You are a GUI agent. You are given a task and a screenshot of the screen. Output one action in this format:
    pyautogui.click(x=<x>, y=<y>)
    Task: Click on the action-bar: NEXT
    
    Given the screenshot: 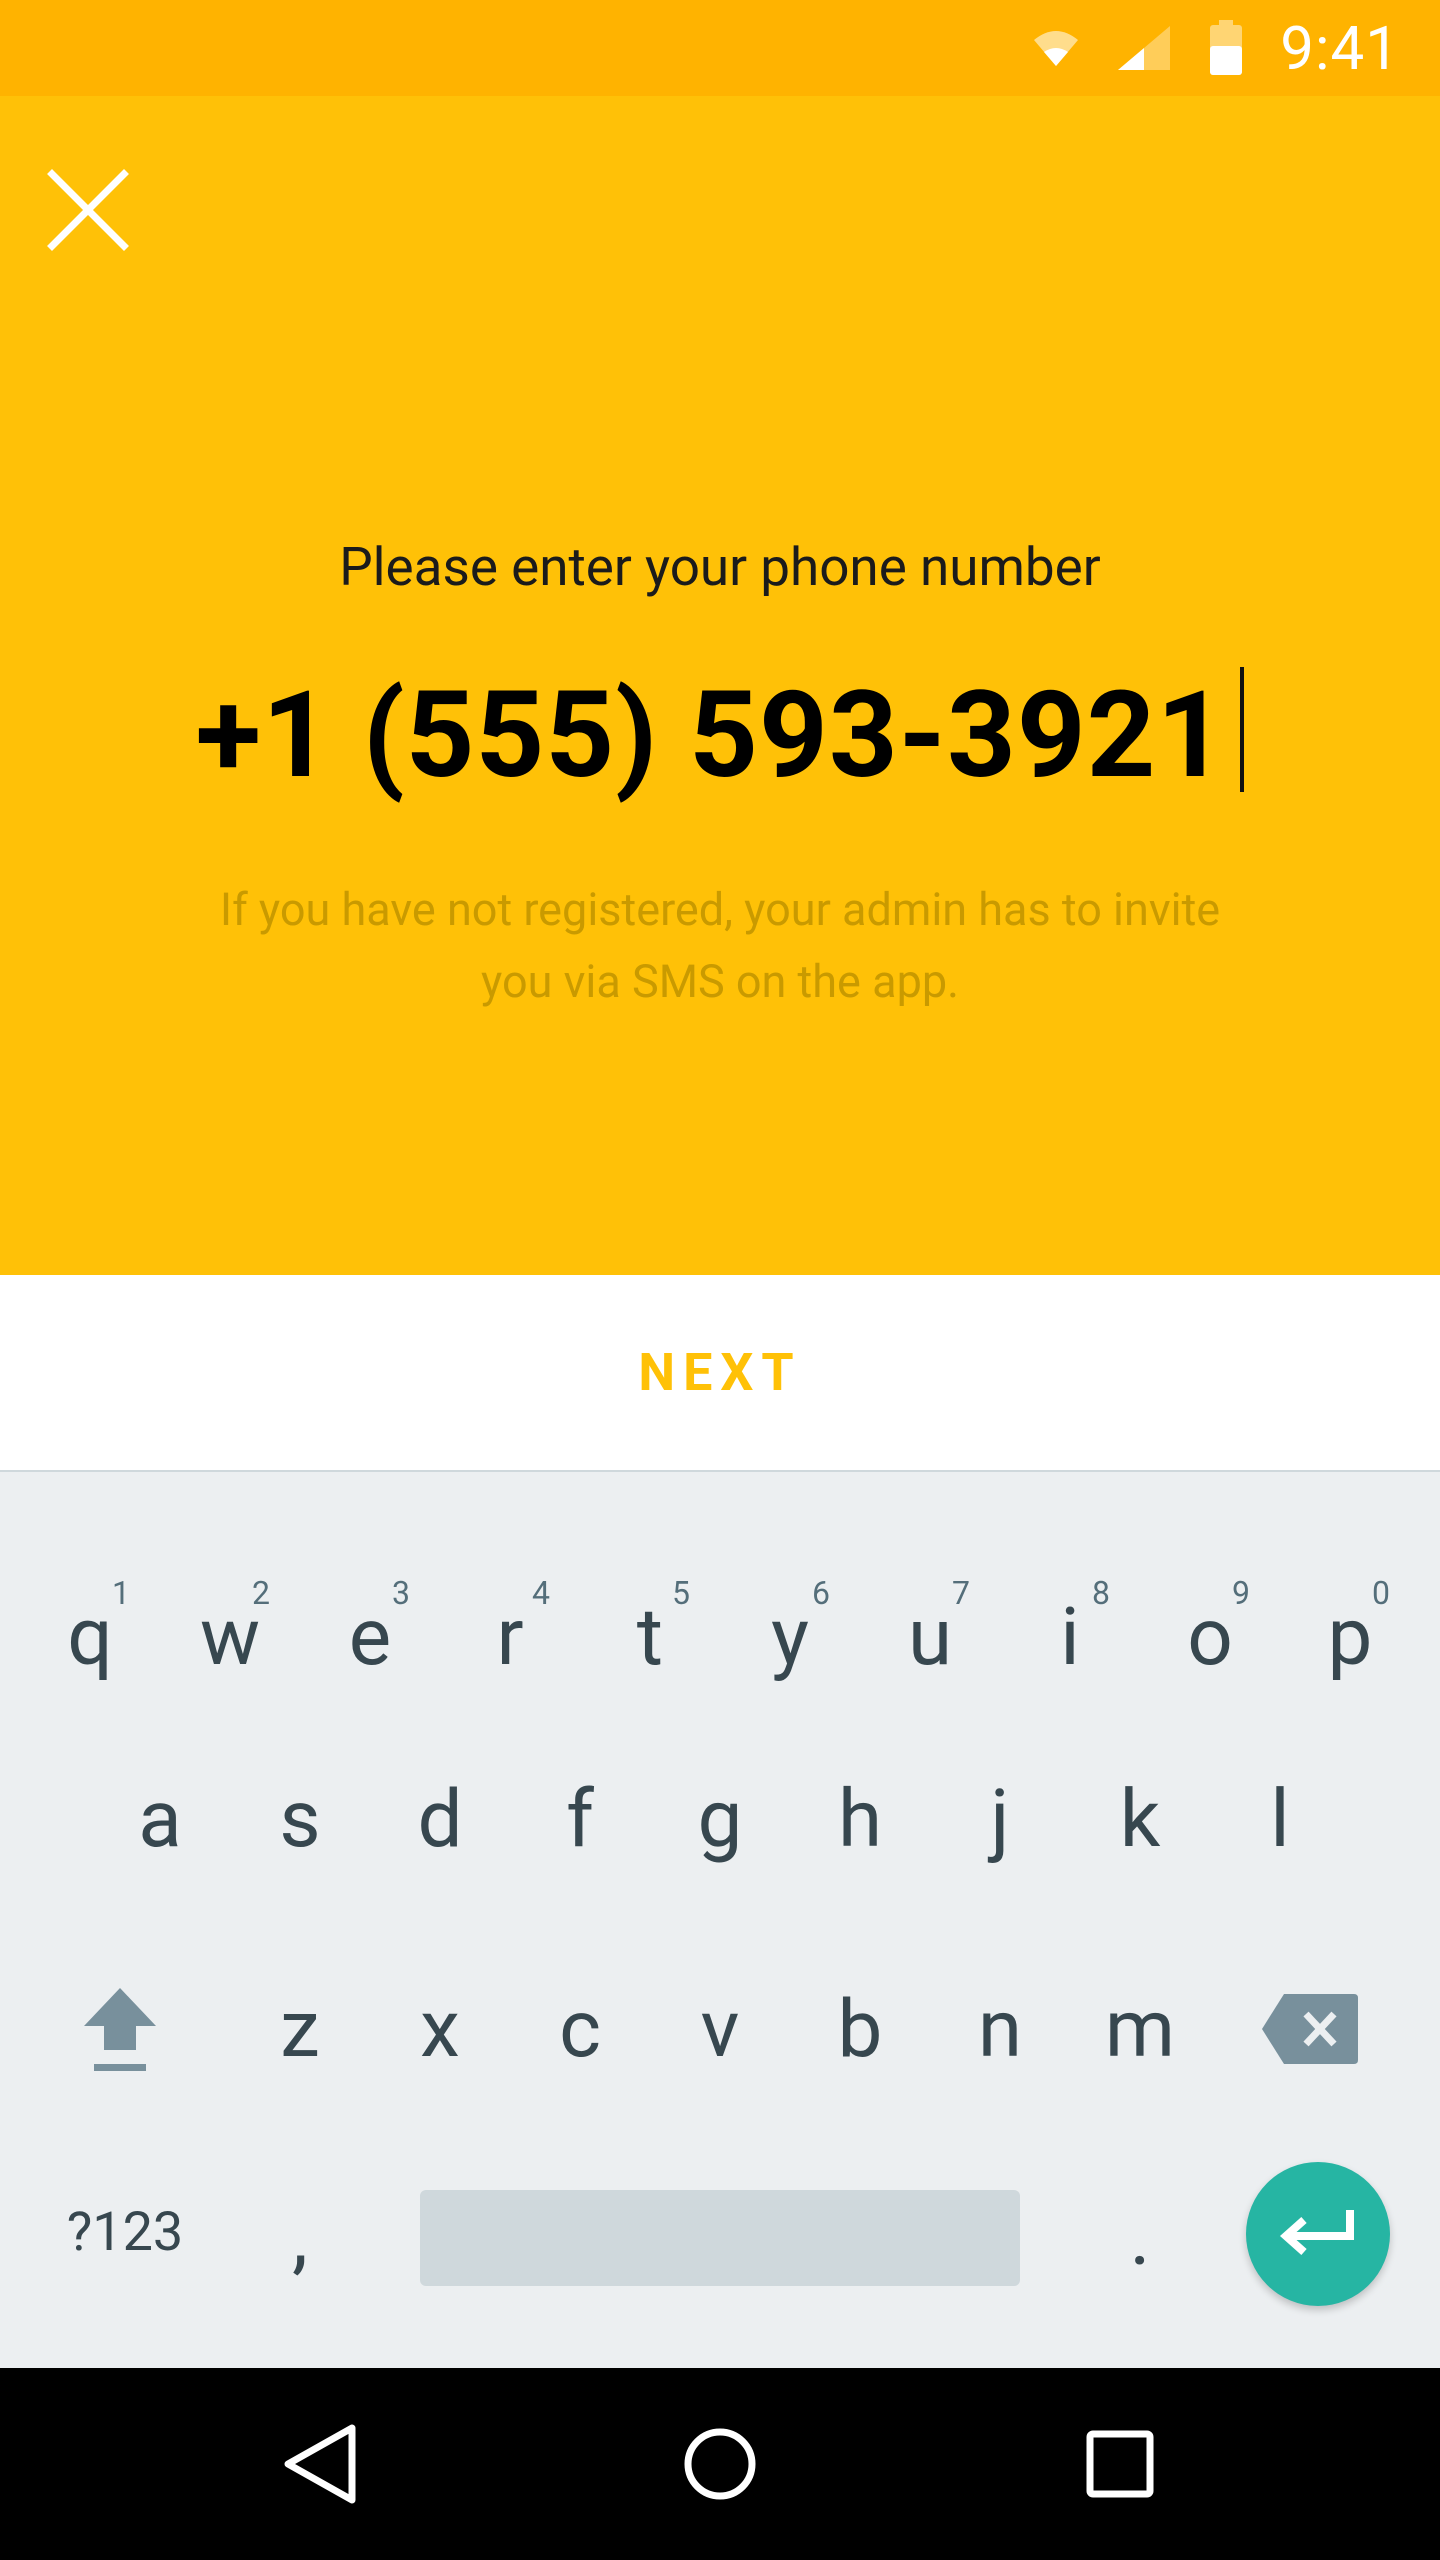 What is the action you would take?
    pyautogui.click(x=720, y=1372)
    